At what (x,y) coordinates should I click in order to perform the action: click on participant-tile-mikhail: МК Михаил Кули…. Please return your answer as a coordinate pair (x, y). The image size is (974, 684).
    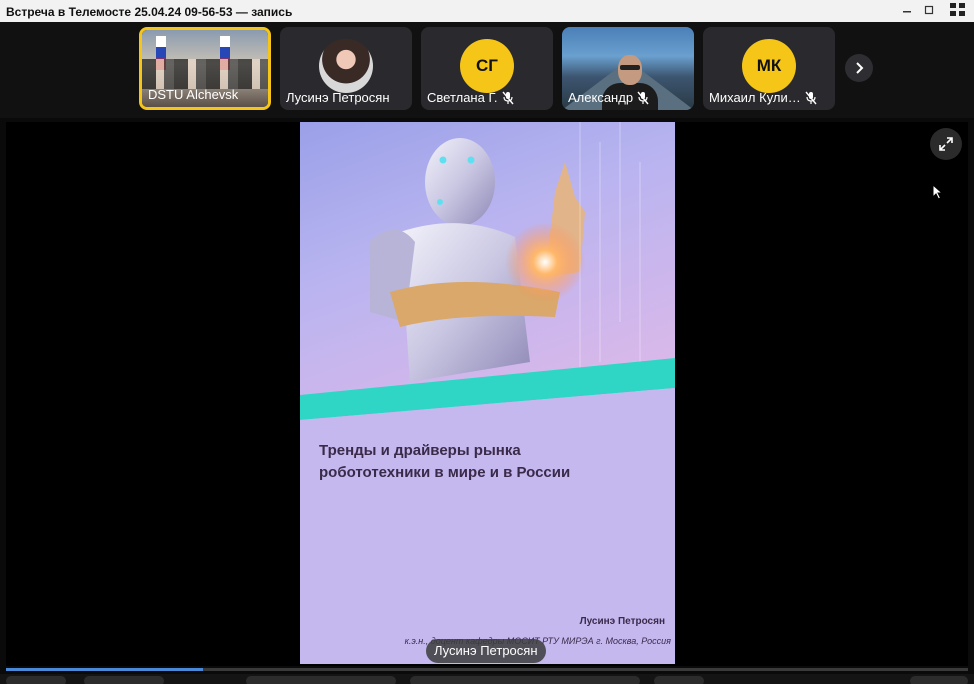
    Looking at the image, I should click on (769, 68).